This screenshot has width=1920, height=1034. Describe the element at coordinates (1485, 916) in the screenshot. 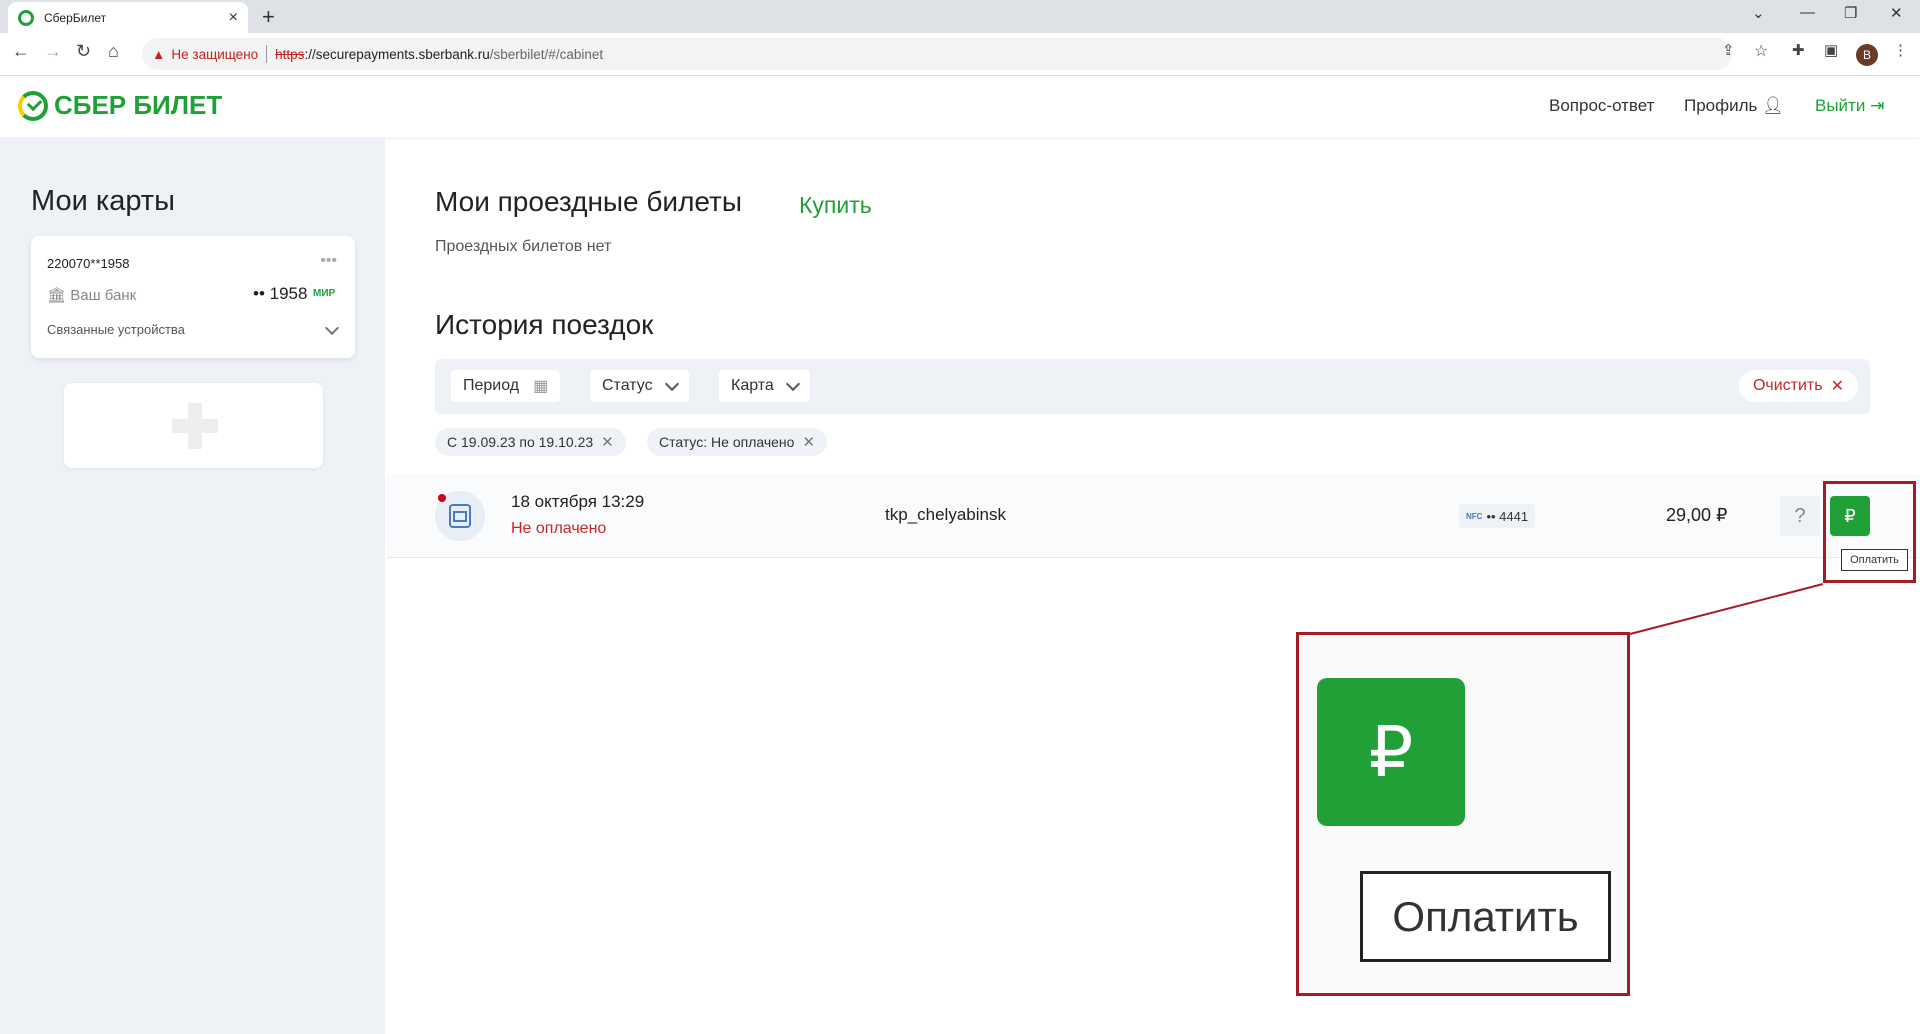

I see `enlarged-pay-tooltip: Оплатить` at that location.